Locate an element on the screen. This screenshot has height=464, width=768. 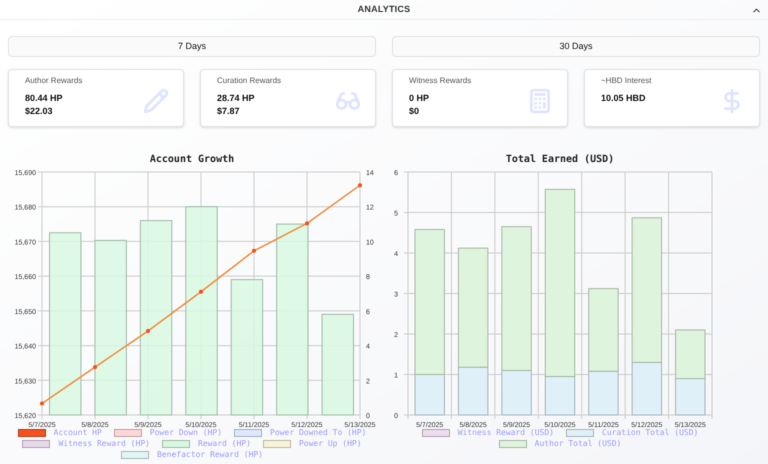
card-title: Curation Rewards is located at coordinates (249, 81).